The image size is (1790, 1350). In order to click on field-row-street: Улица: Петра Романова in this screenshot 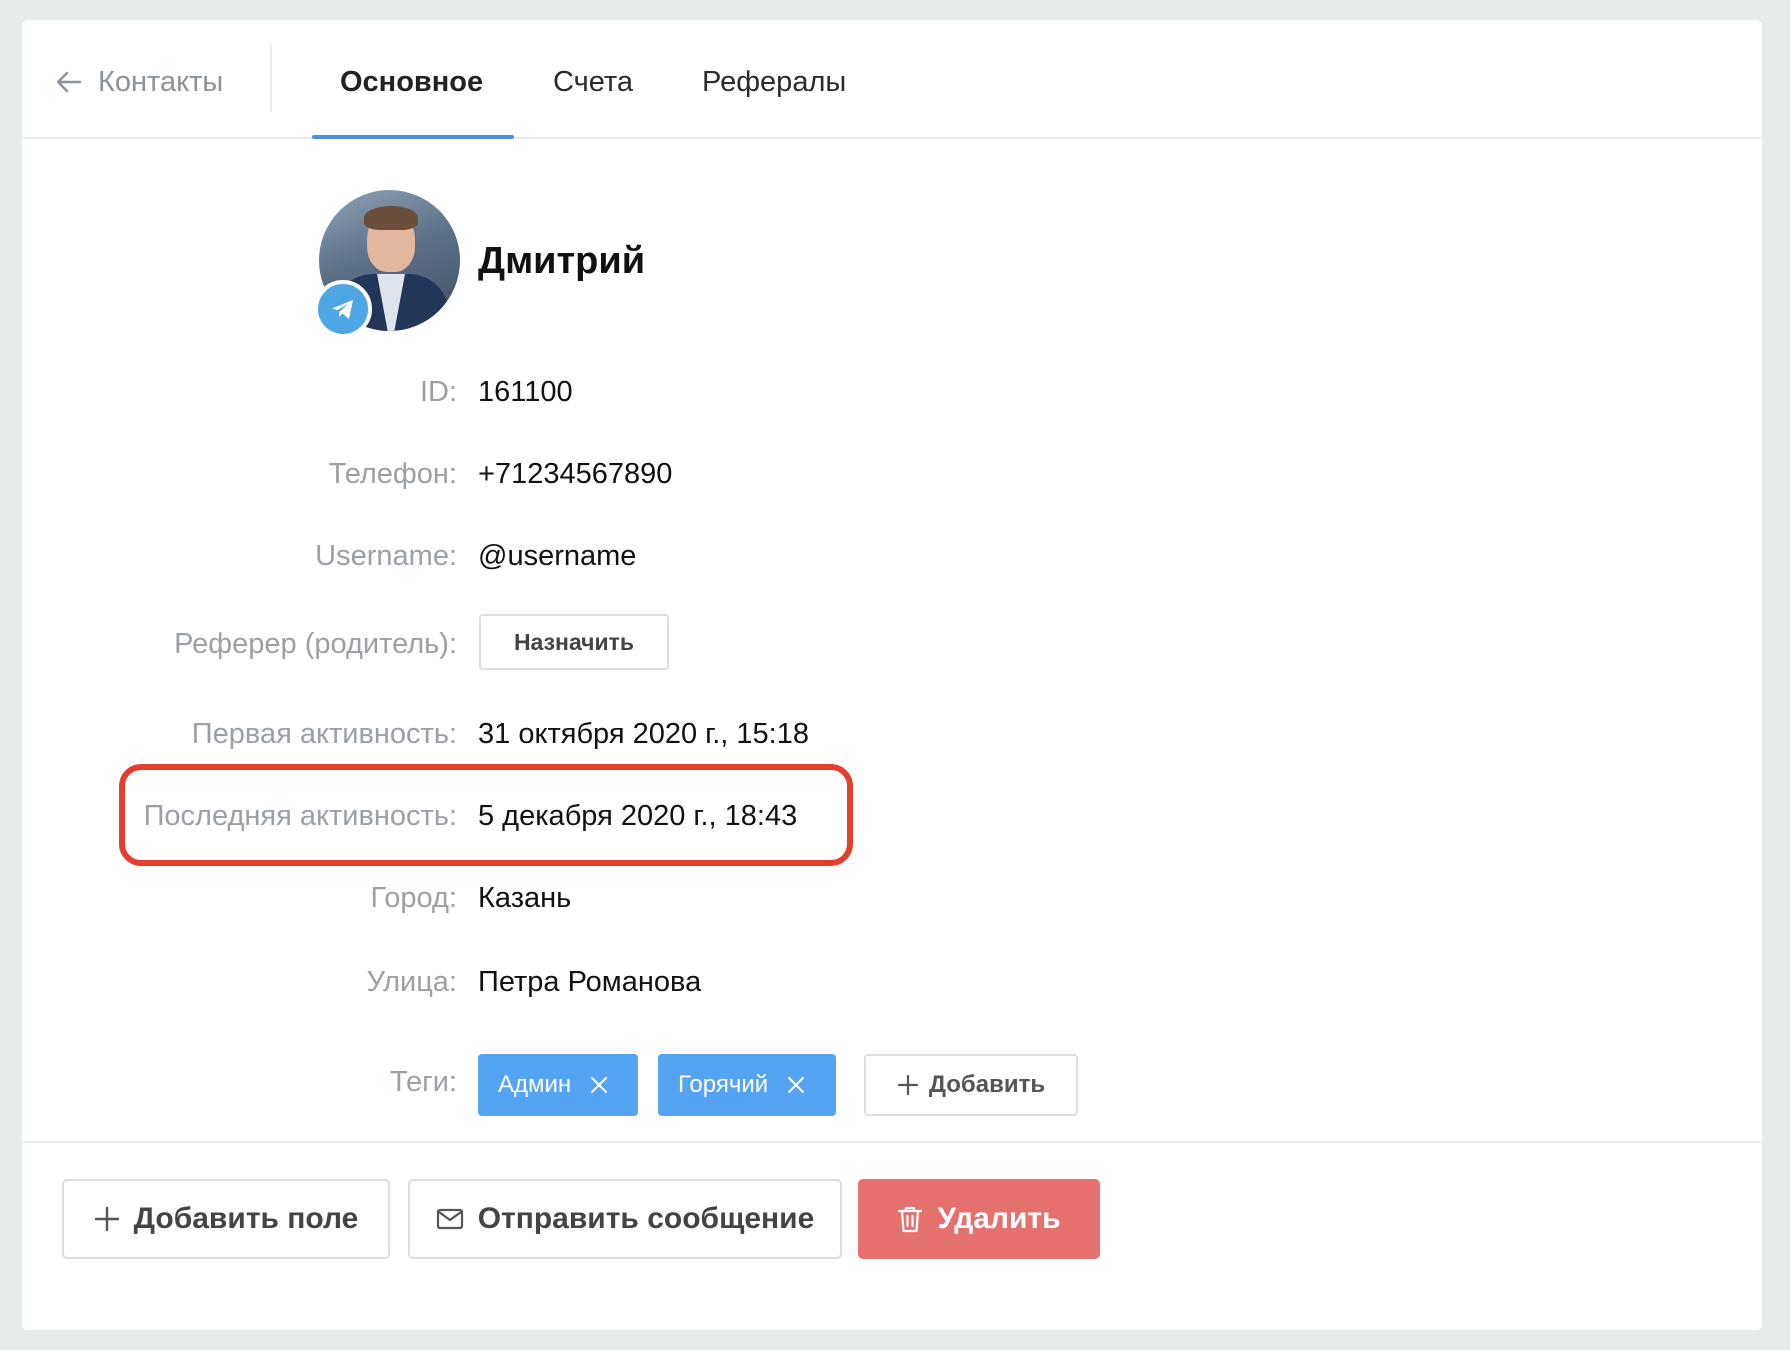, I will do `click(892, 982)`.